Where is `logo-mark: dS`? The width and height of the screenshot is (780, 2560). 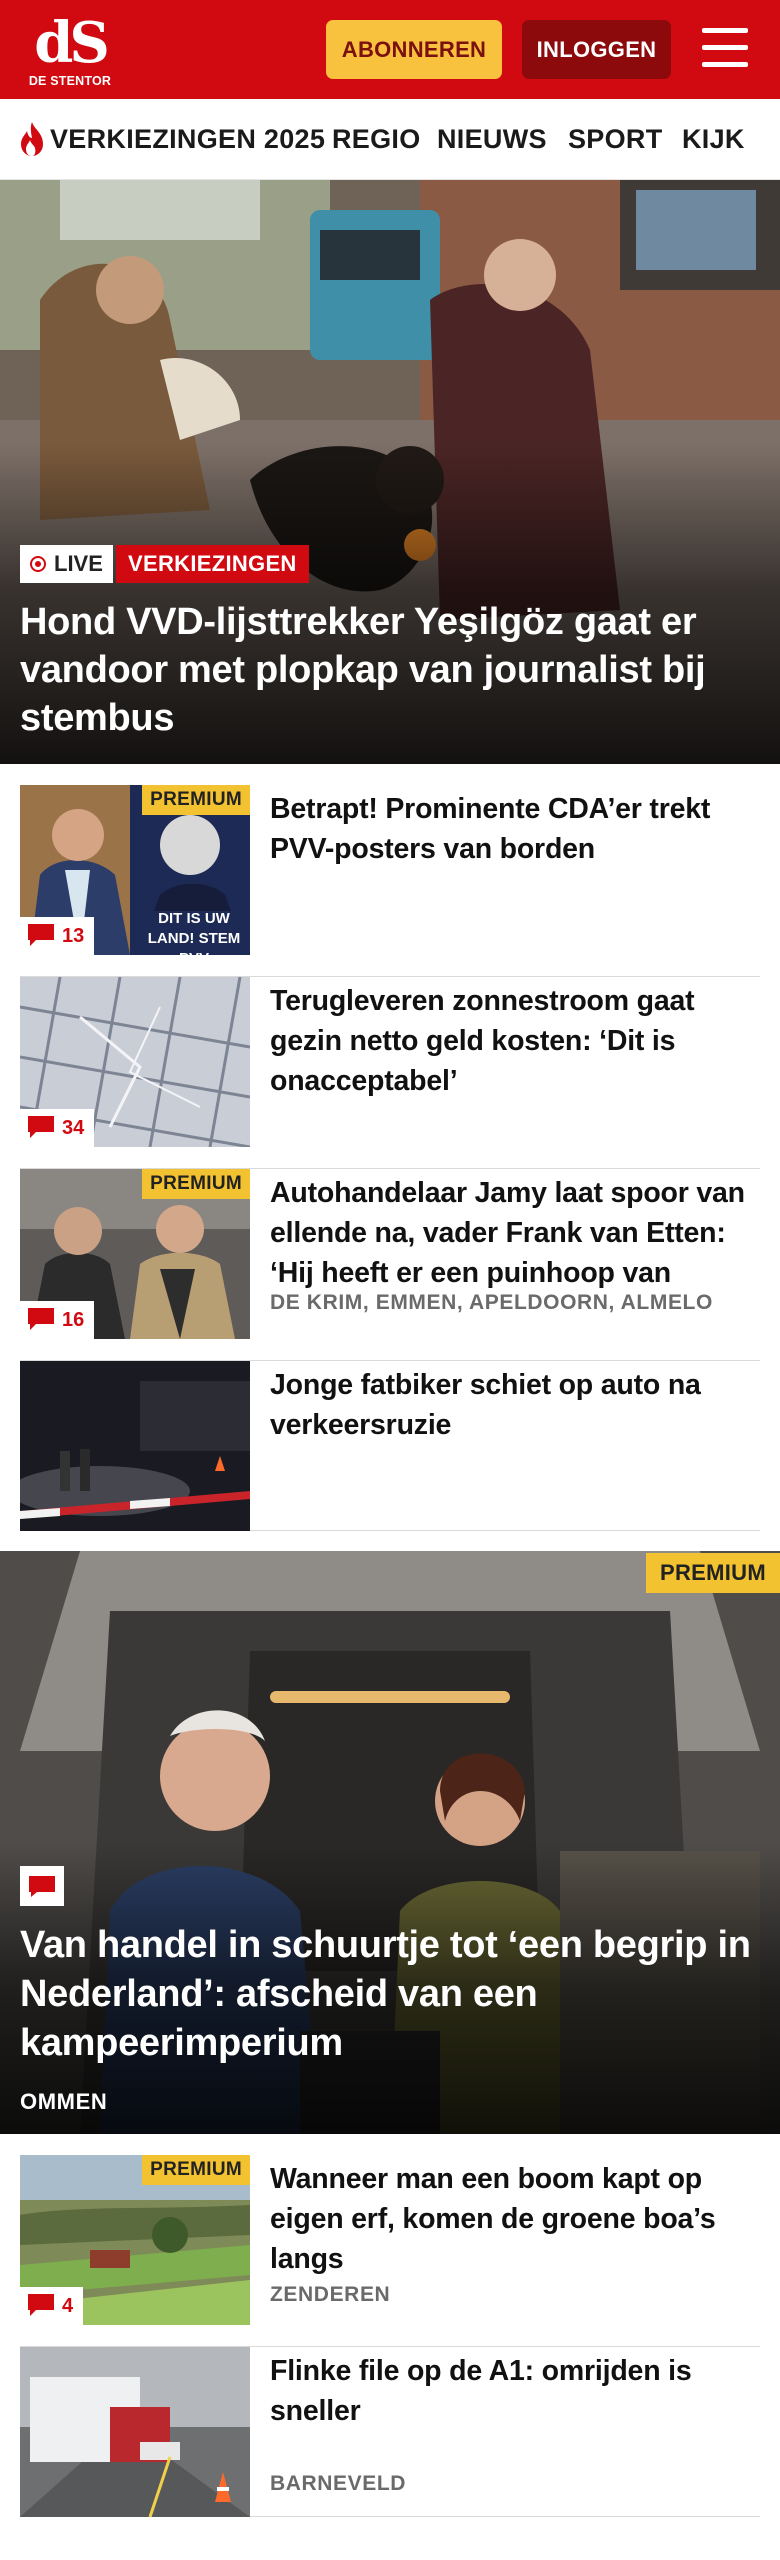 logo-mark: dS is located at coordinates (72, 43).